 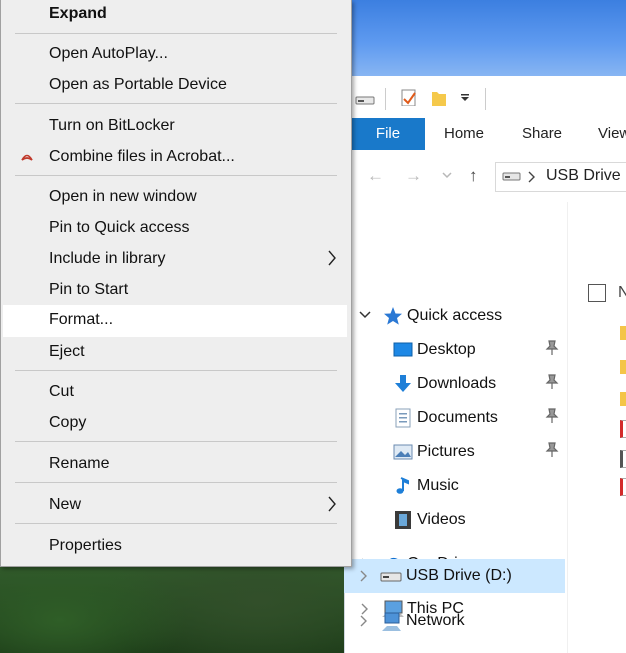 What do you see at coordinates (67, 351) in the screenshot?
I see `menu-item-label: Eject` at bounding box center [67, 351].